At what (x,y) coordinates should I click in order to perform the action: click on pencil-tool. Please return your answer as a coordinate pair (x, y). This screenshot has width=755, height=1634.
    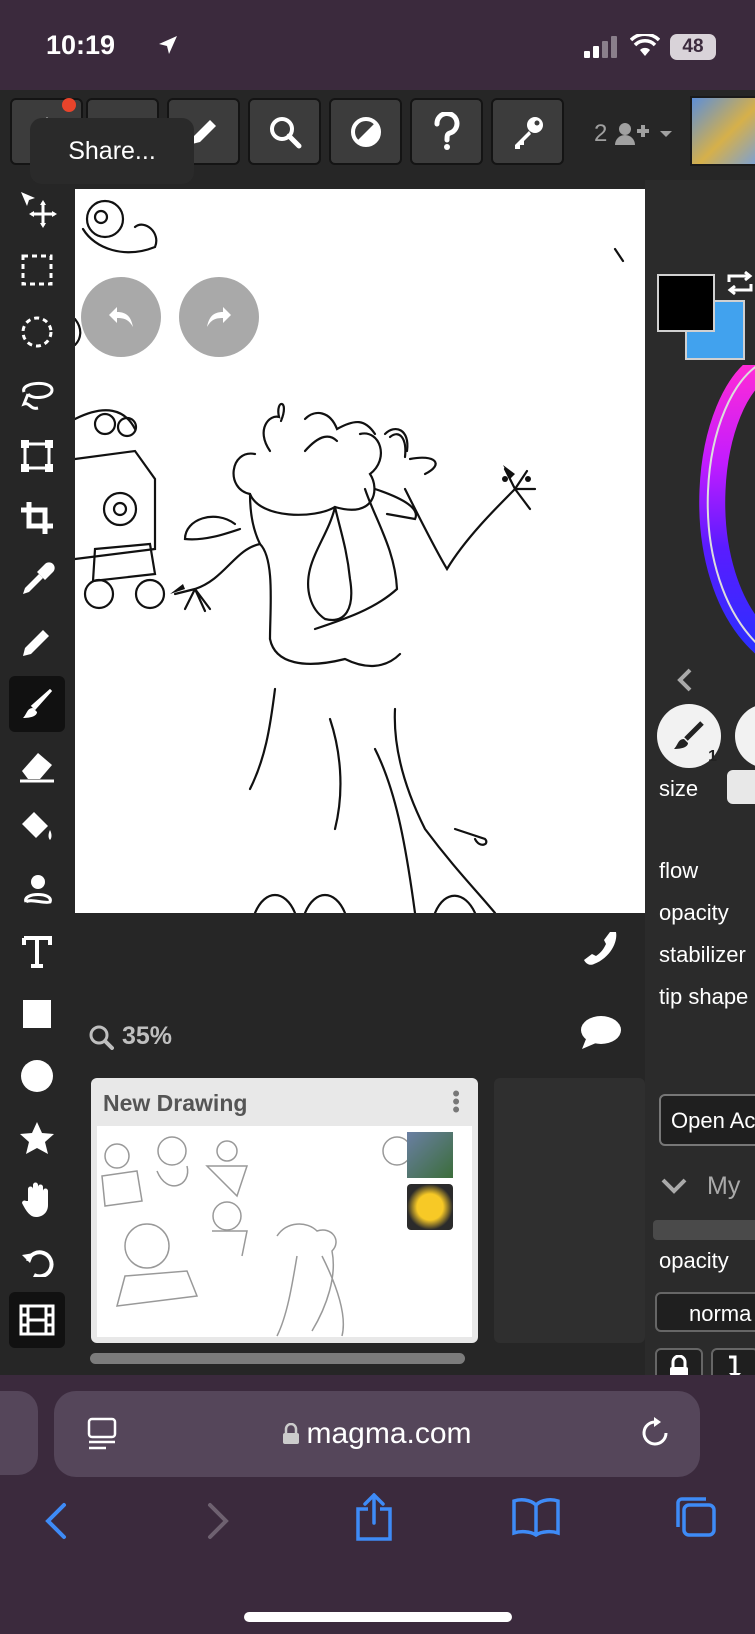
    Looking at the image, I should click on (37, 642).